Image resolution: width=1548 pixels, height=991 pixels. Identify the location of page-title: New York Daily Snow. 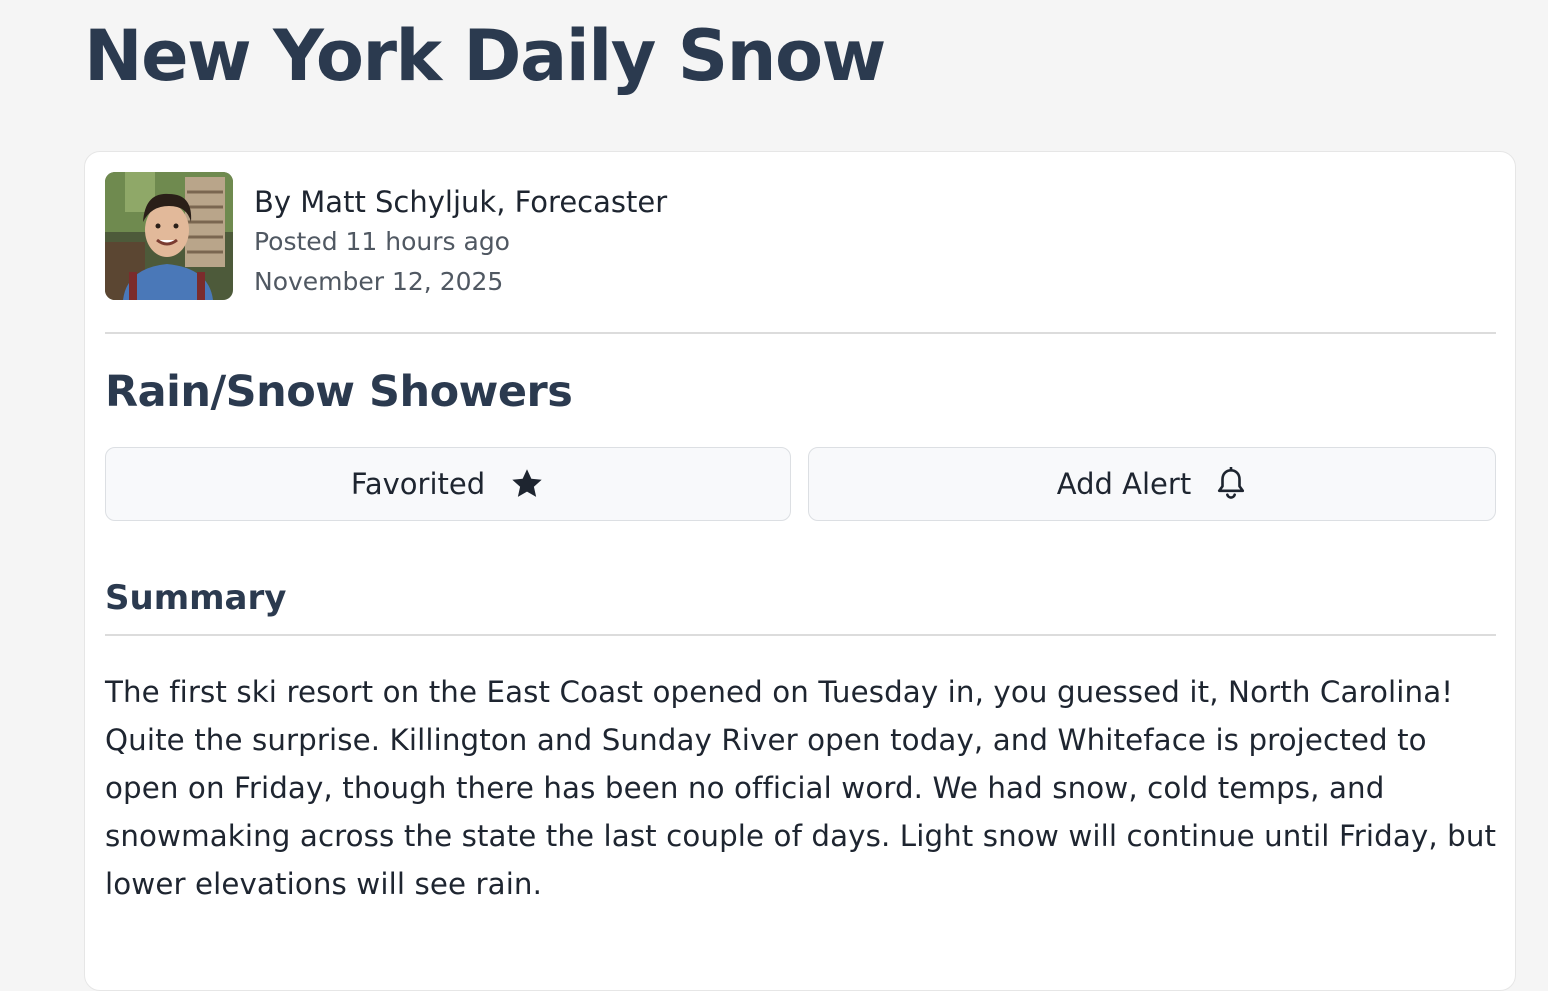
(485, 56).